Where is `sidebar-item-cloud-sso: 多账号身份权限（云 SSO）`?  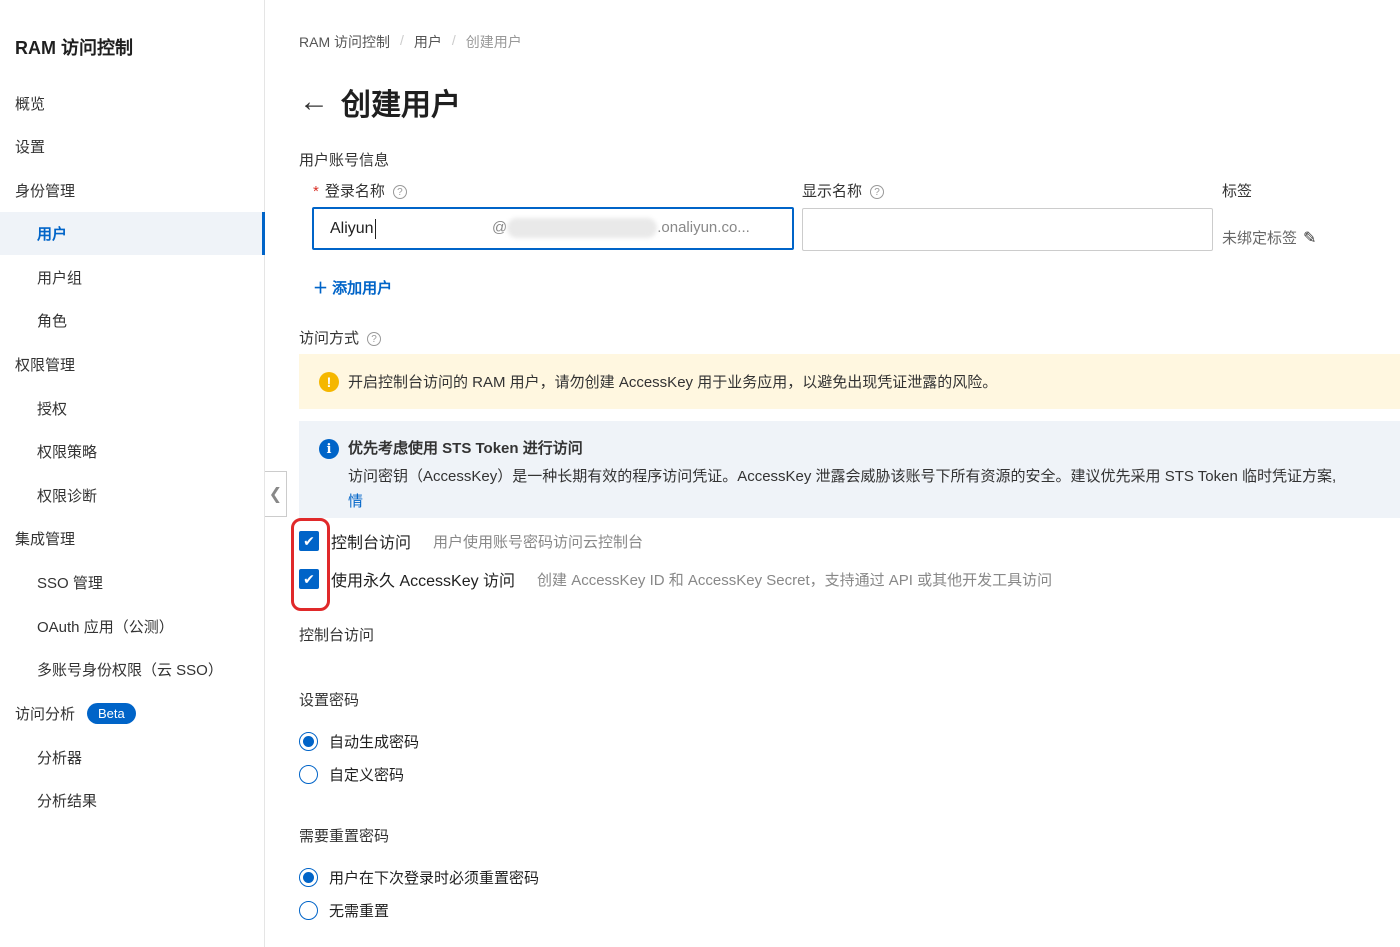
sidebar-item-cloud-sso: 多账号身份权限（云 SSO） is located at coordinates (132, 669).